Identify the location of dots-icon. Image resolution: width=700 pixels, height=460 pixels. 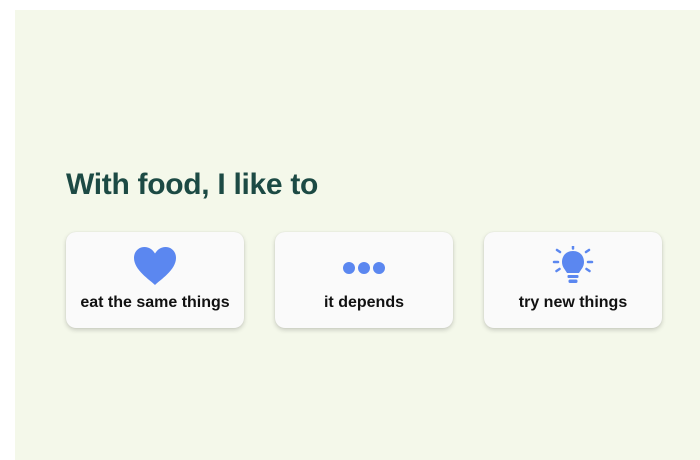
(364, 266).